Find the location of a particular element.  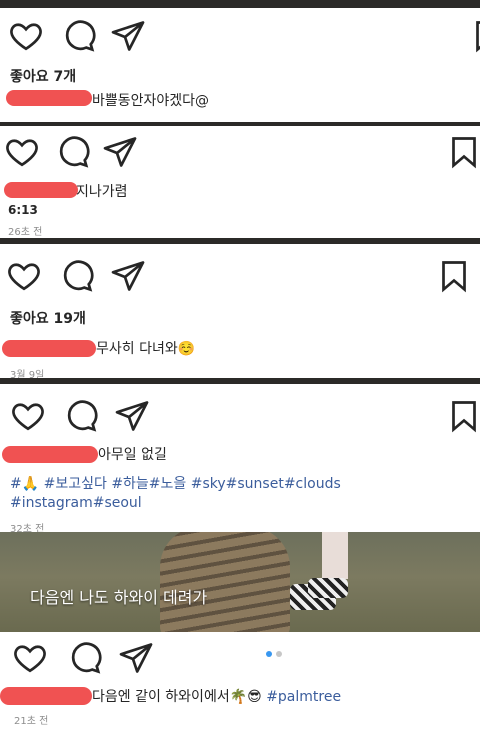

like-count: 좋아요 7개 is located at coordinates (43, 76).